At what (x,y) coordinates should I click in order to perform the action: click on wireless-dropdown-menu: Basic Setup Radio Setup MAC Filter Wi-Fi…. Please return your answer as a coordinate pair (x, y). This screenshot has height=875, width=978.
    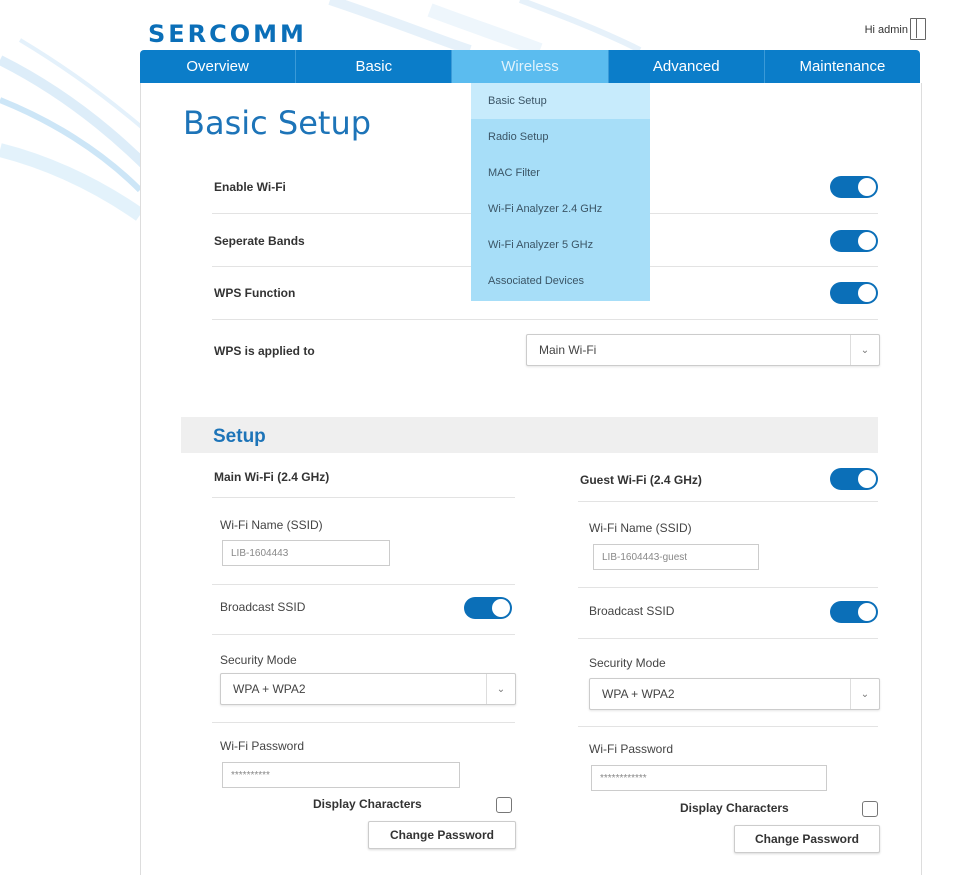
    Looking at the image, I should click on (560, 192).